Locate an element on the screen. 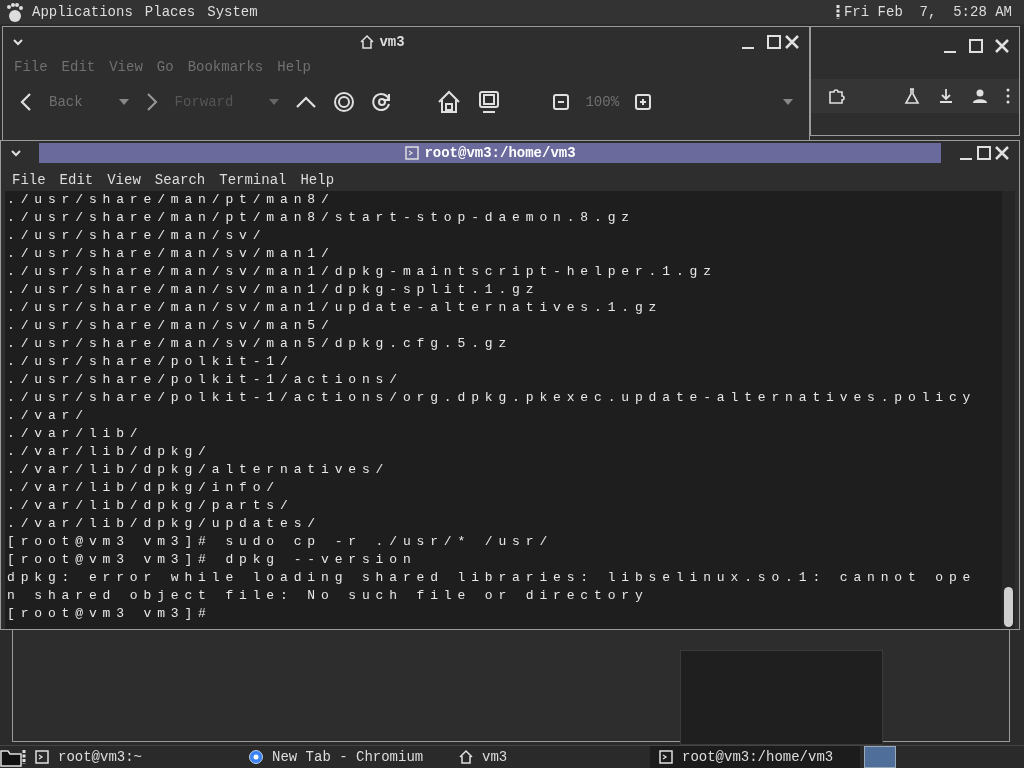  taskbar-label: root@vm3:/home/vm3 is located at coordinates (758, 757).